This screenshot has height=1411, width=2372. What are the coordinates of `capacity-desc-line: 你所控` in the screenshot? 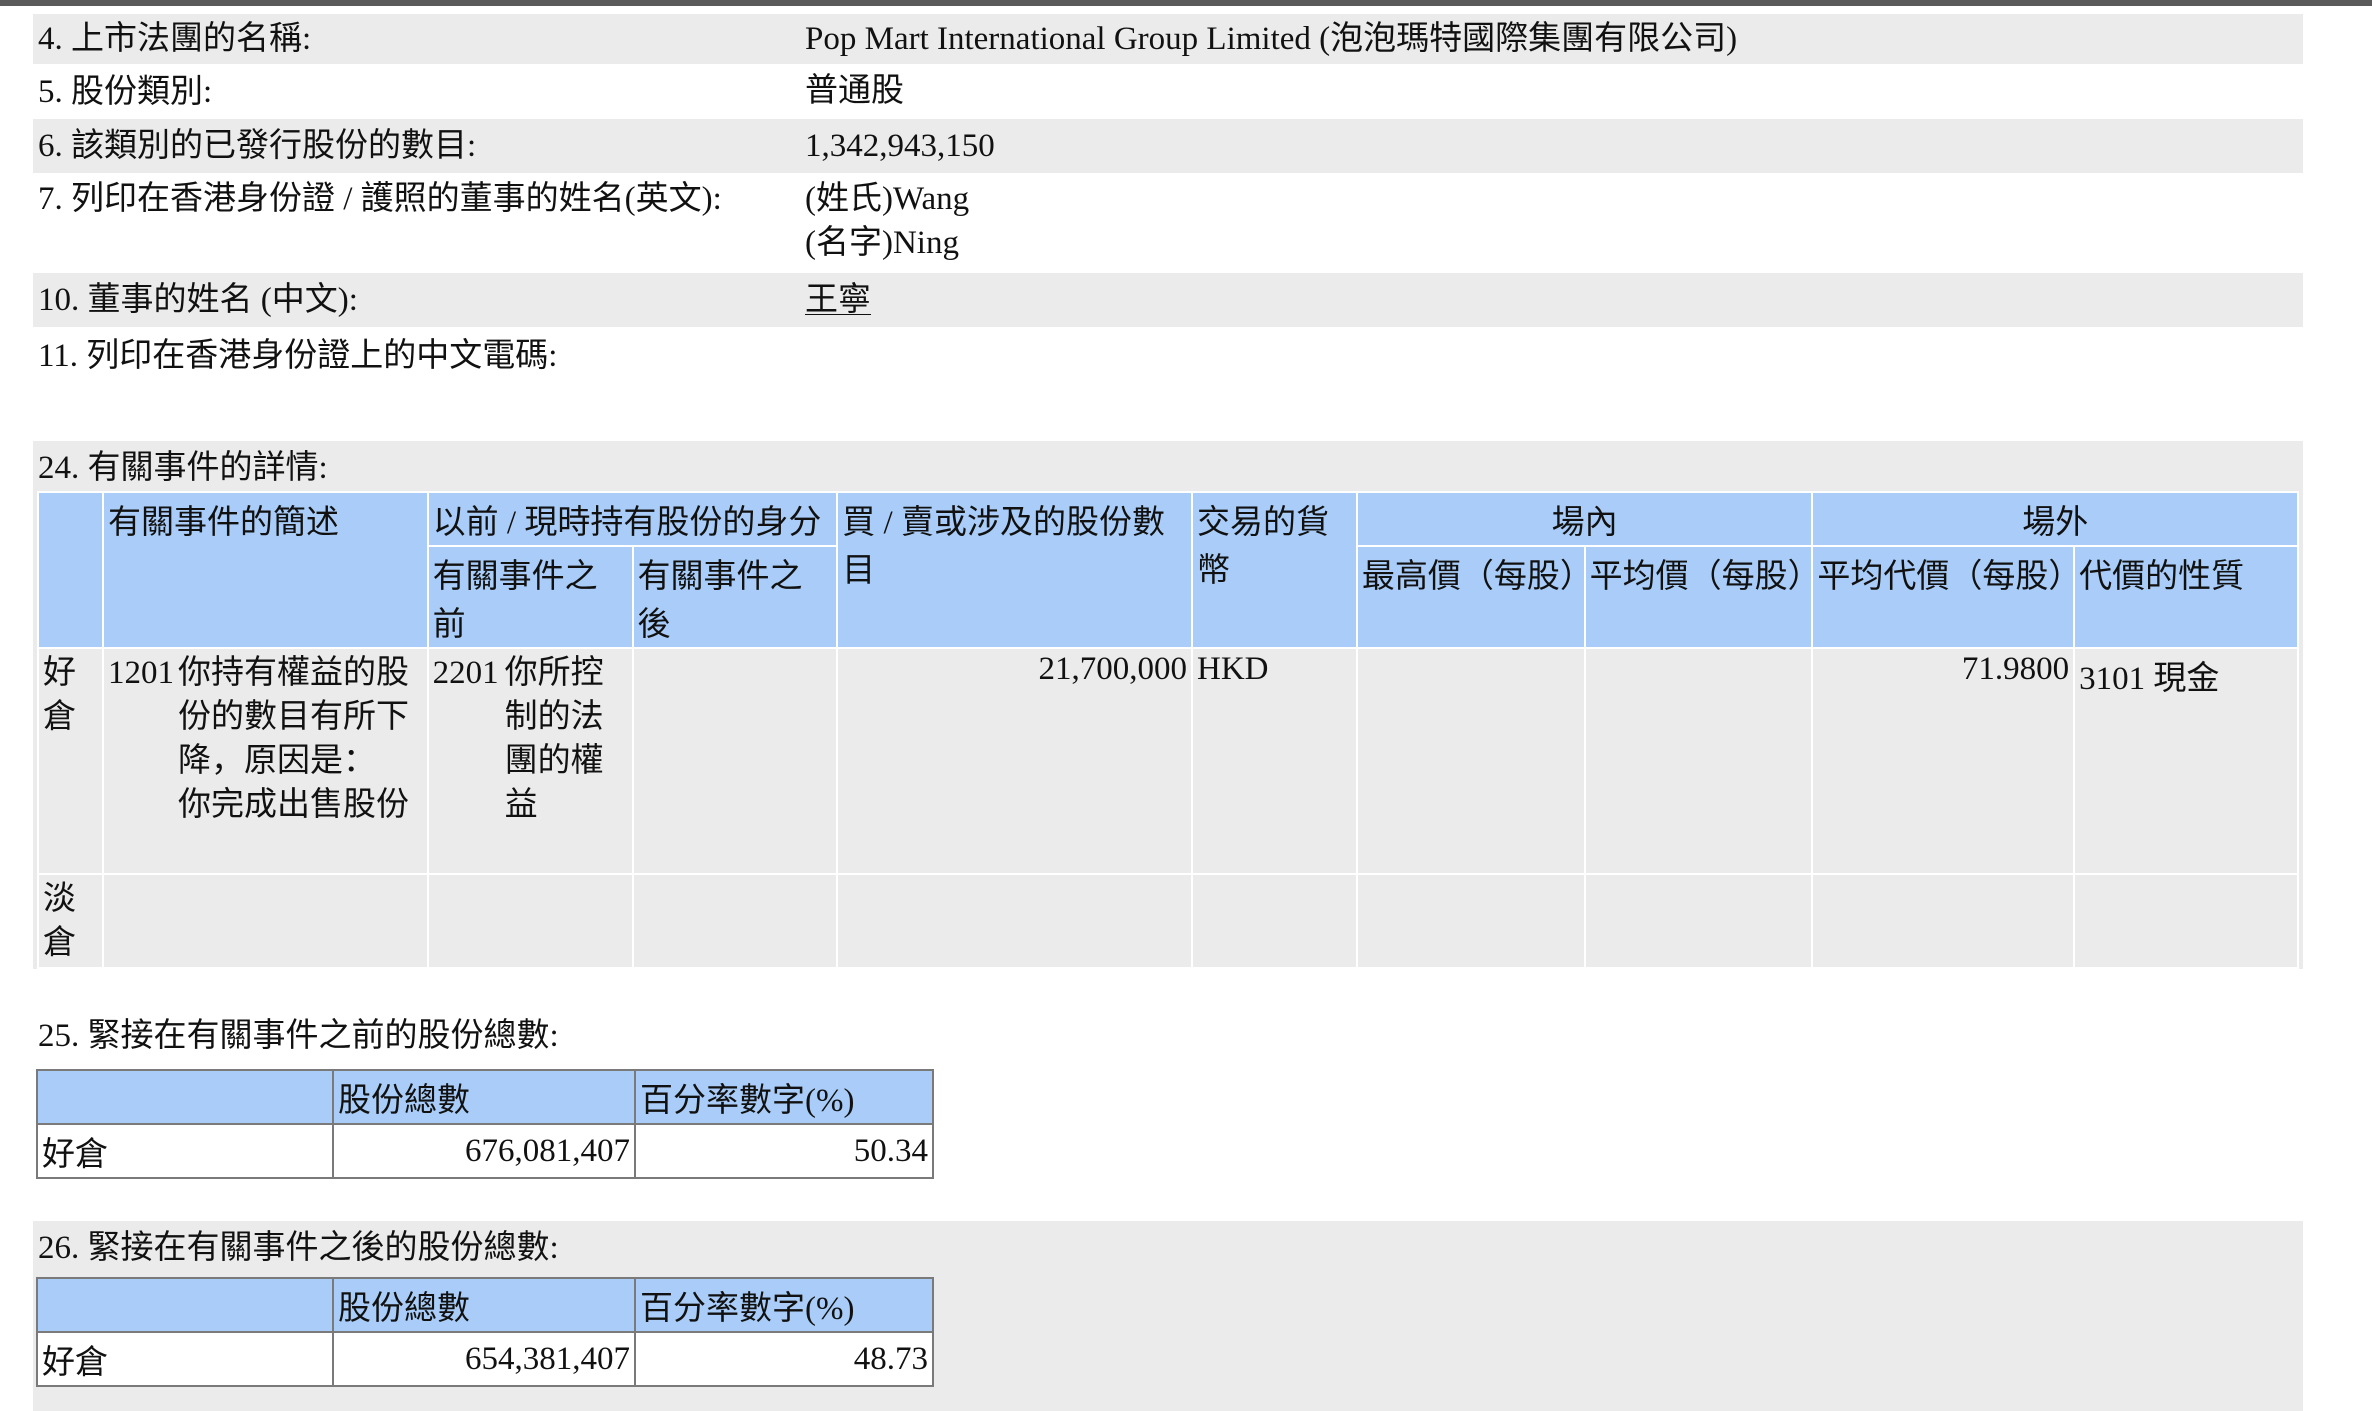 It's located at (554, 673).